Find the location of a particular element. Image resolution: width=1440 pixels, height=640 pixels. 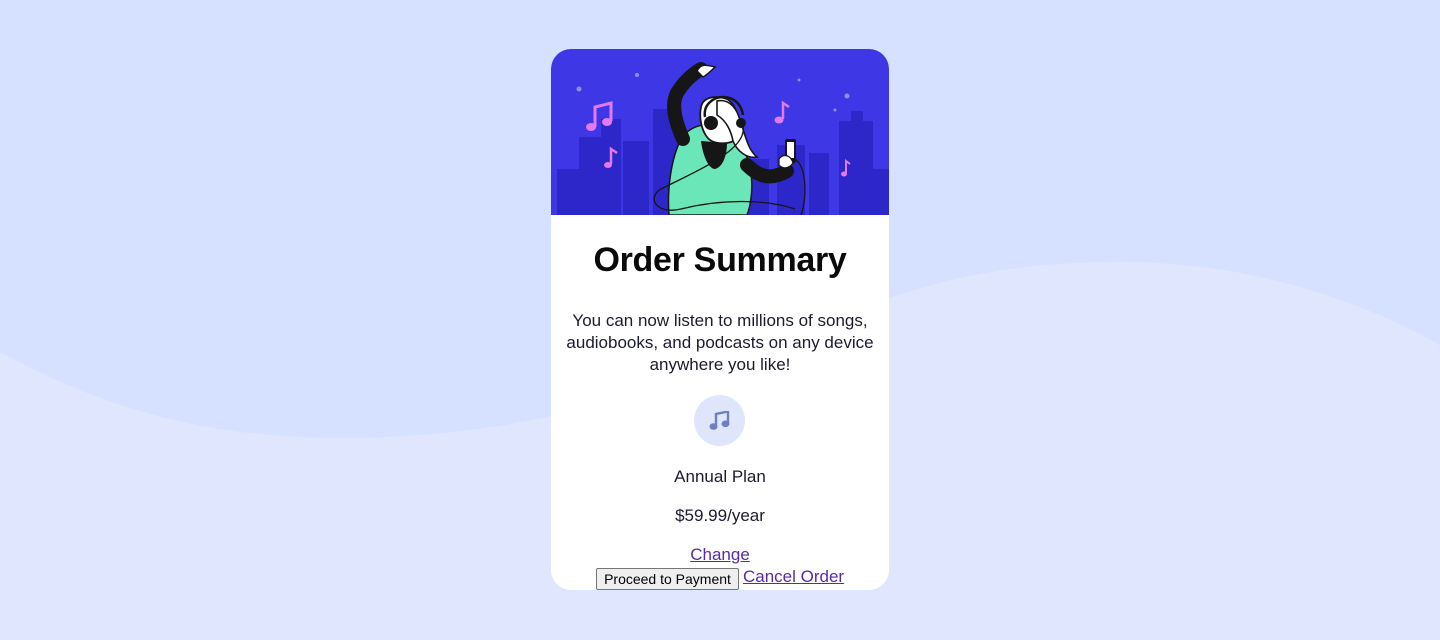

change-plan-link: Change is located at coordinates (720, 555).